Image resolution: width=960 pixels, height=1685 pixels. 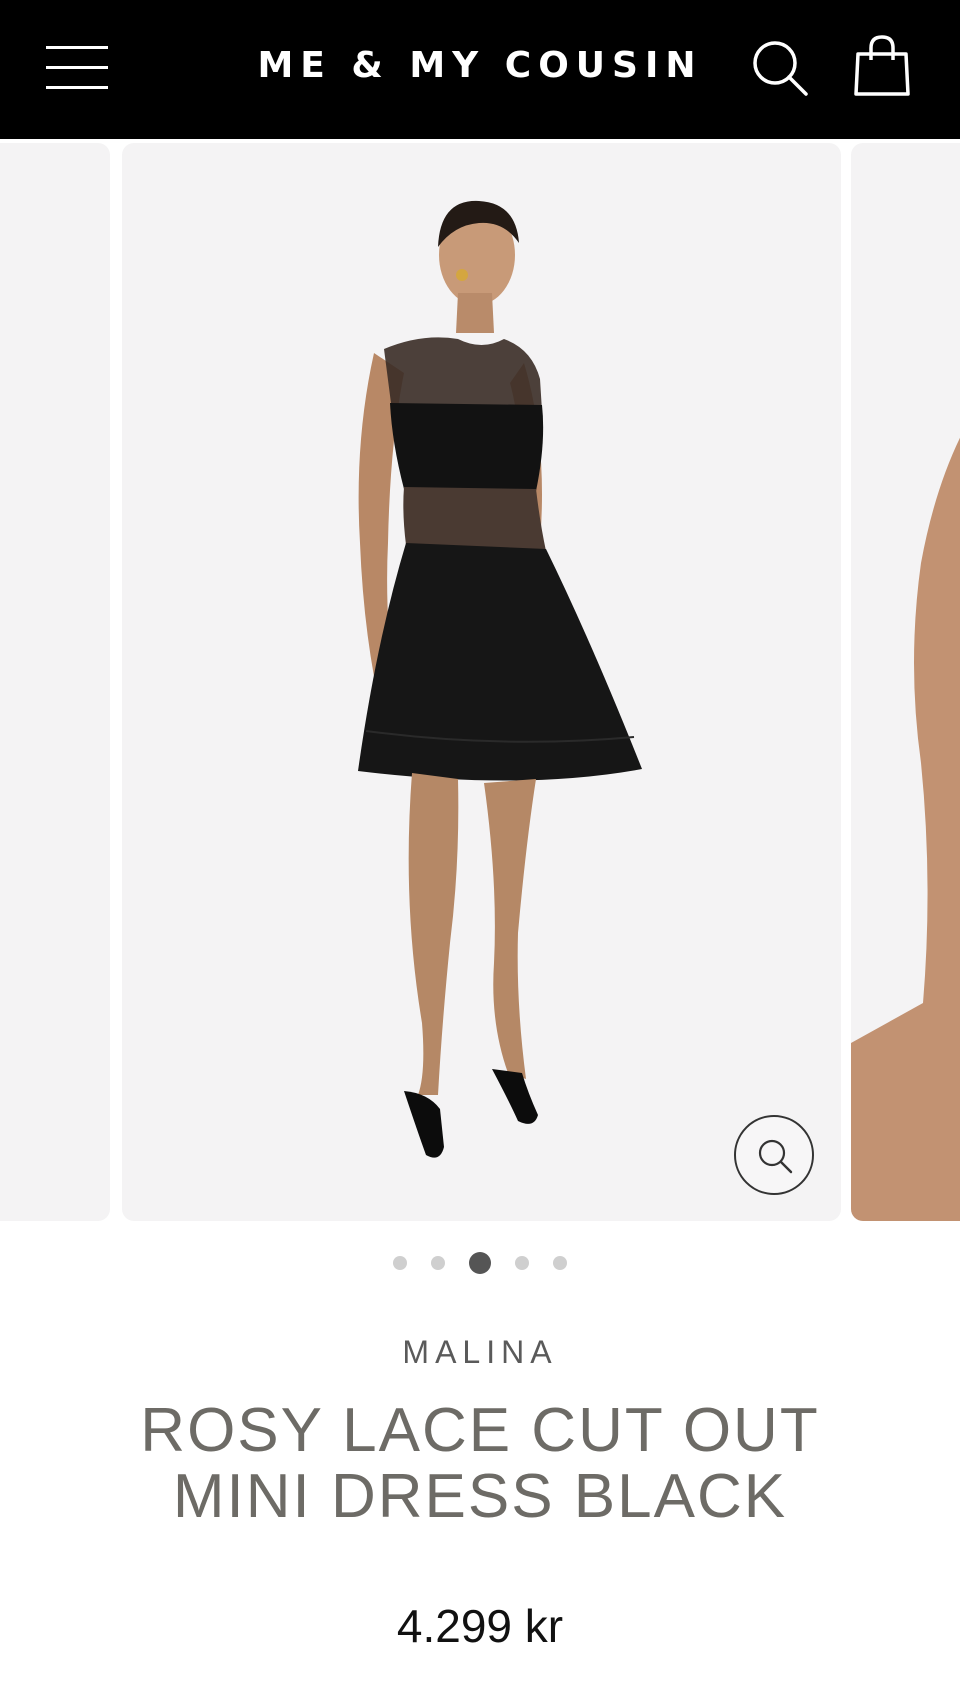 I want to click on zoom-icon, so click(x=775, y=1156).